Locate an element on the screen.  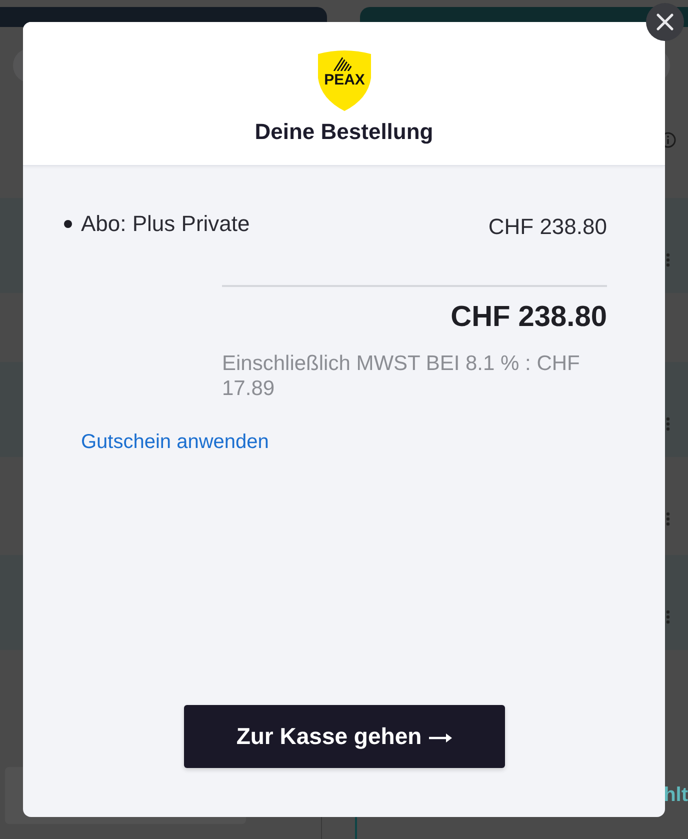
close-icon is located at coordinates (665, 22).